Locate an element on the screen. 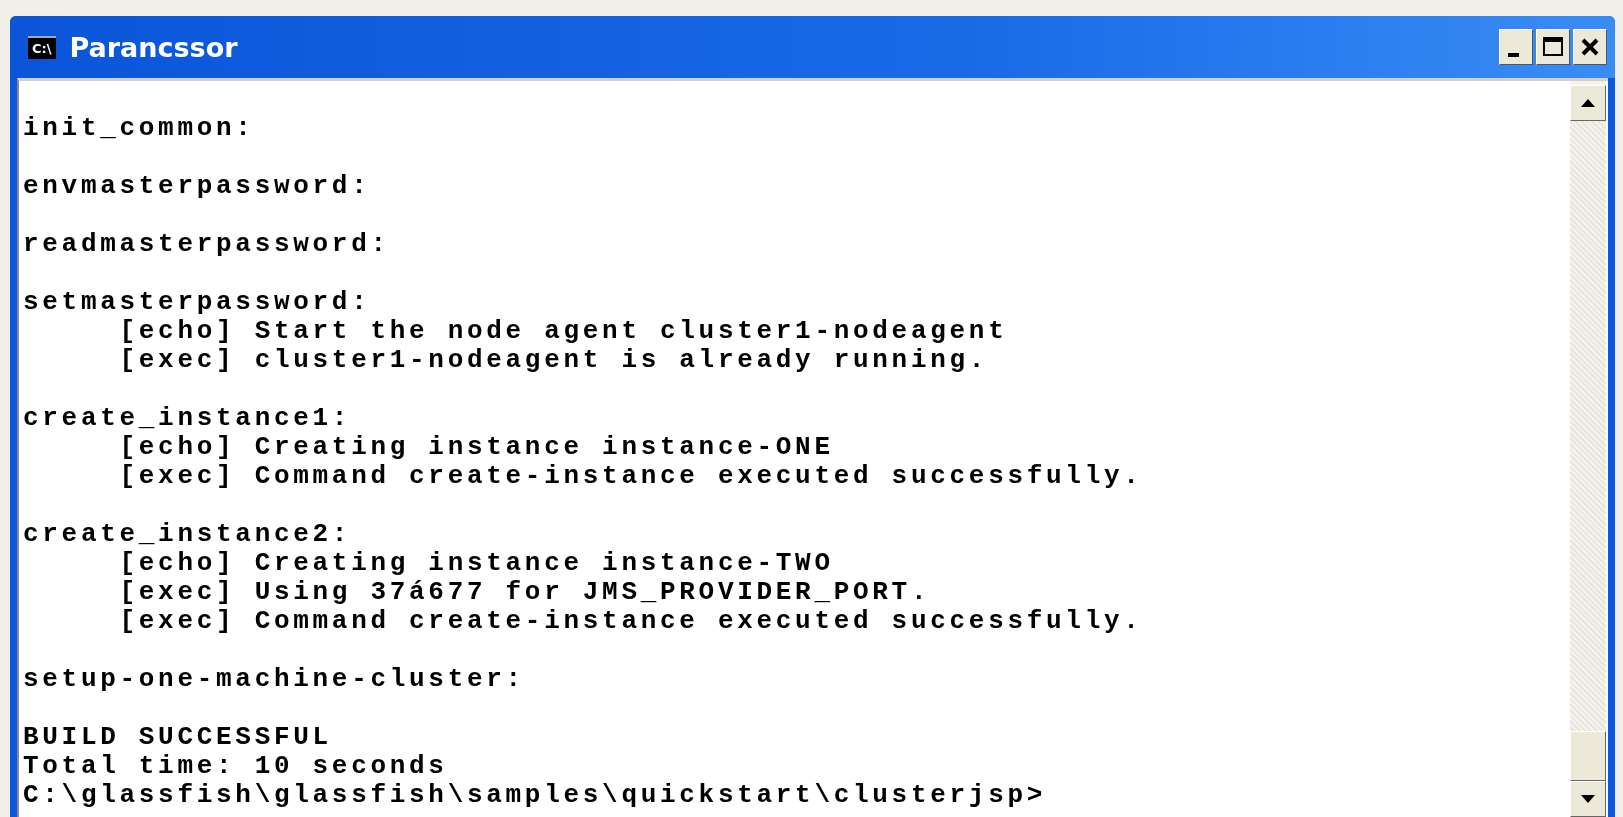 This screenshot has width=1623, height=817. up-triangle-icon is located at coordinates (1588, 103).